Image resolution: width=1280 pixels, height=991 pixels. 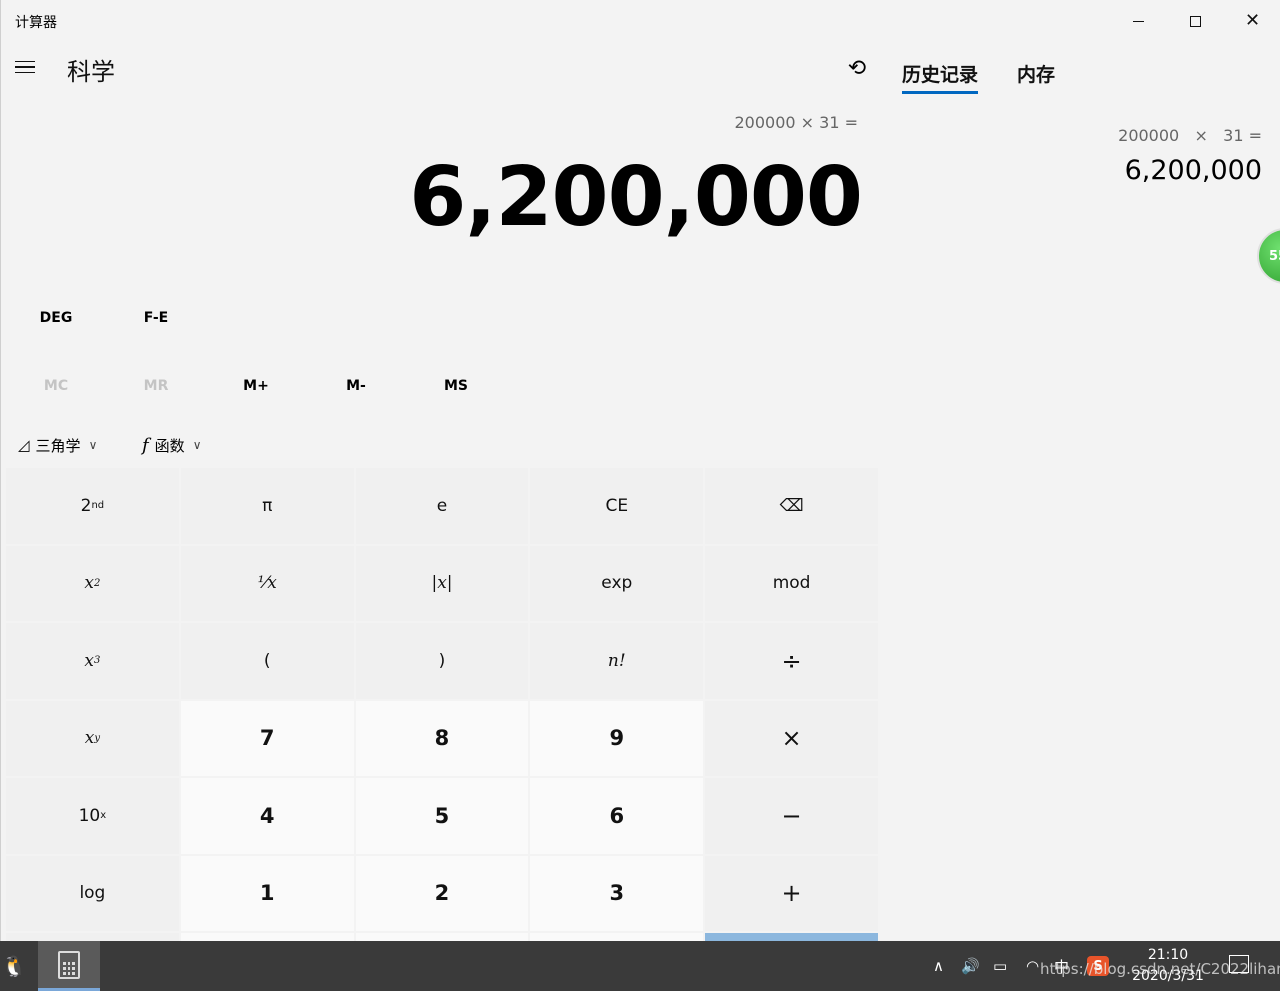 I want to click on chevron-up-icon: ∧, so click(x=938, y=966).